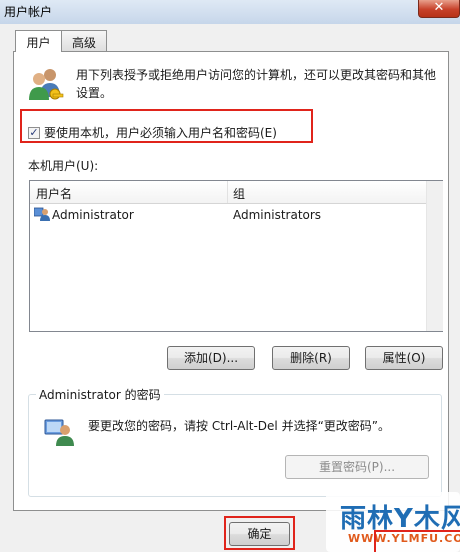 This screenshot has height=552, width=460. I want to click on close-icon: ✕, so click(439, 7).